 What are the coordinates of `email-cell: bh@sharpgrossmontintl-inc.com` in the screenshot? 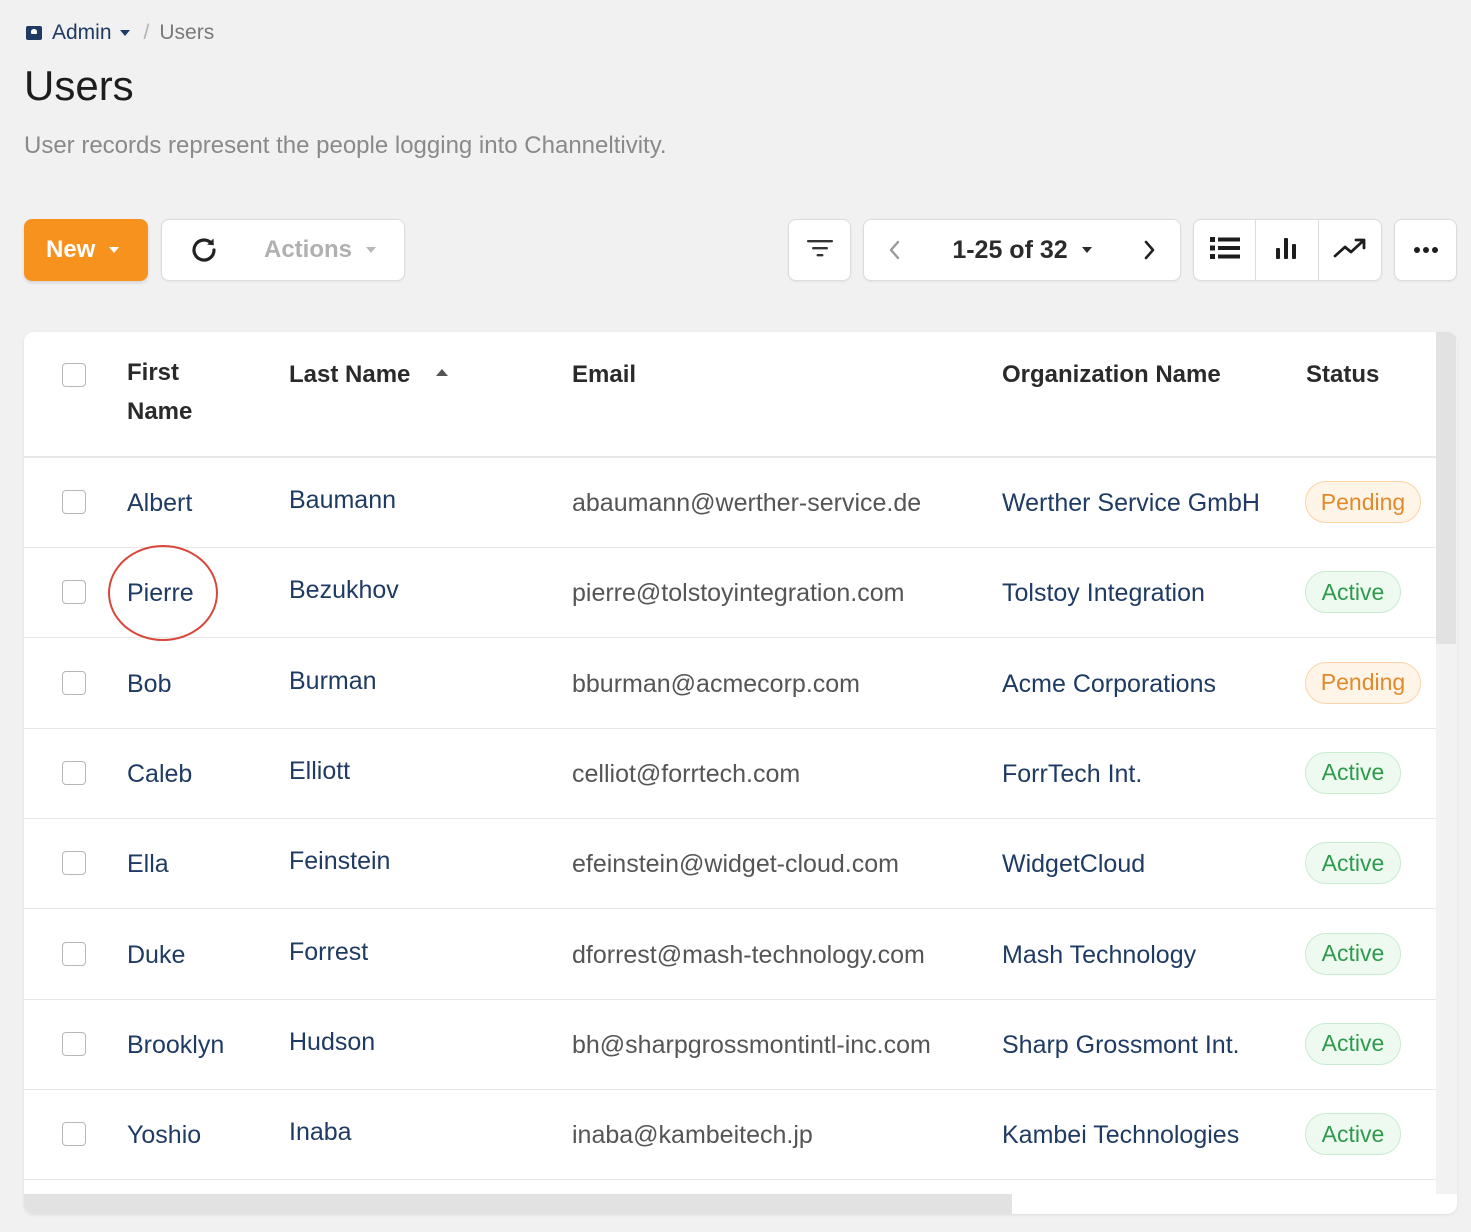 It's located at (751, 1044).